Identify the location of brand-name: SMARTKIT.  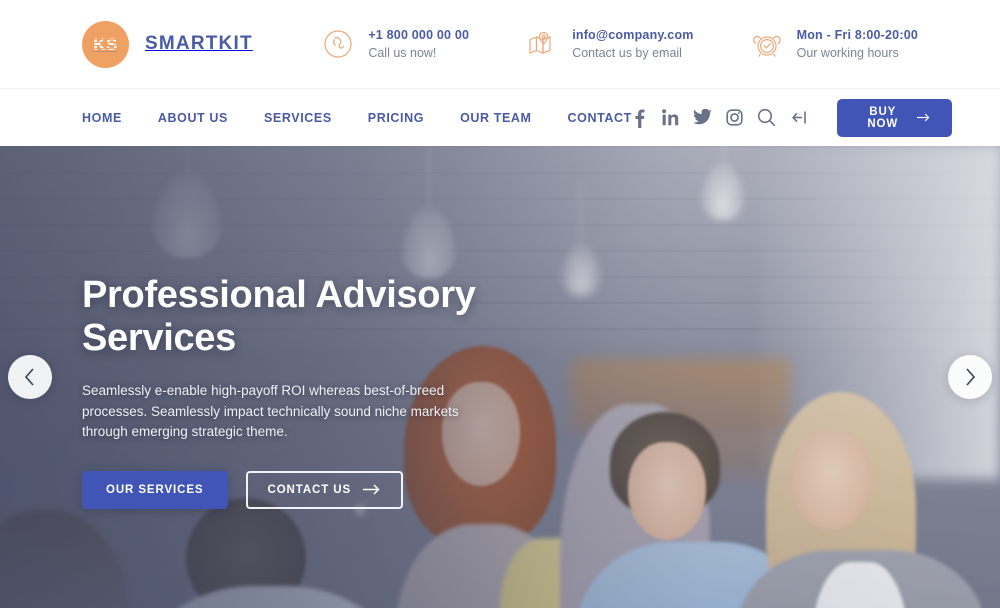
(199, 43).